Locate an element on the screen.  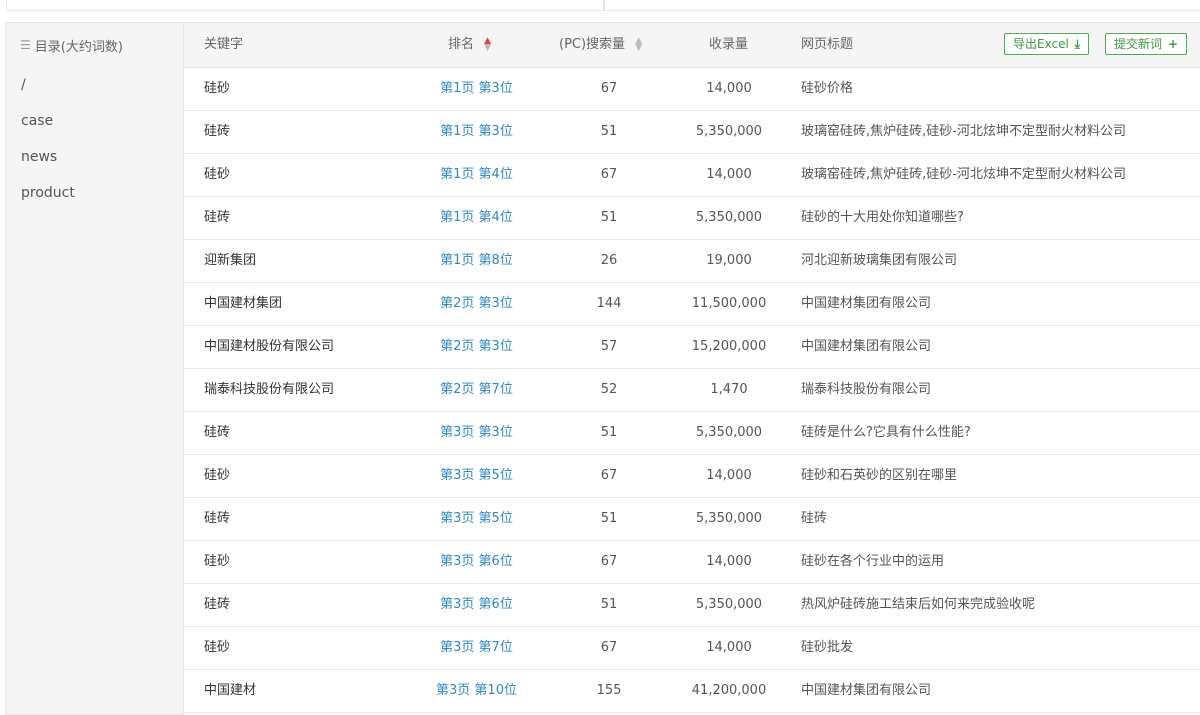
page-title-cell: 河北迎新玻璃集团有限公司 is located at coordinates (879, 260).